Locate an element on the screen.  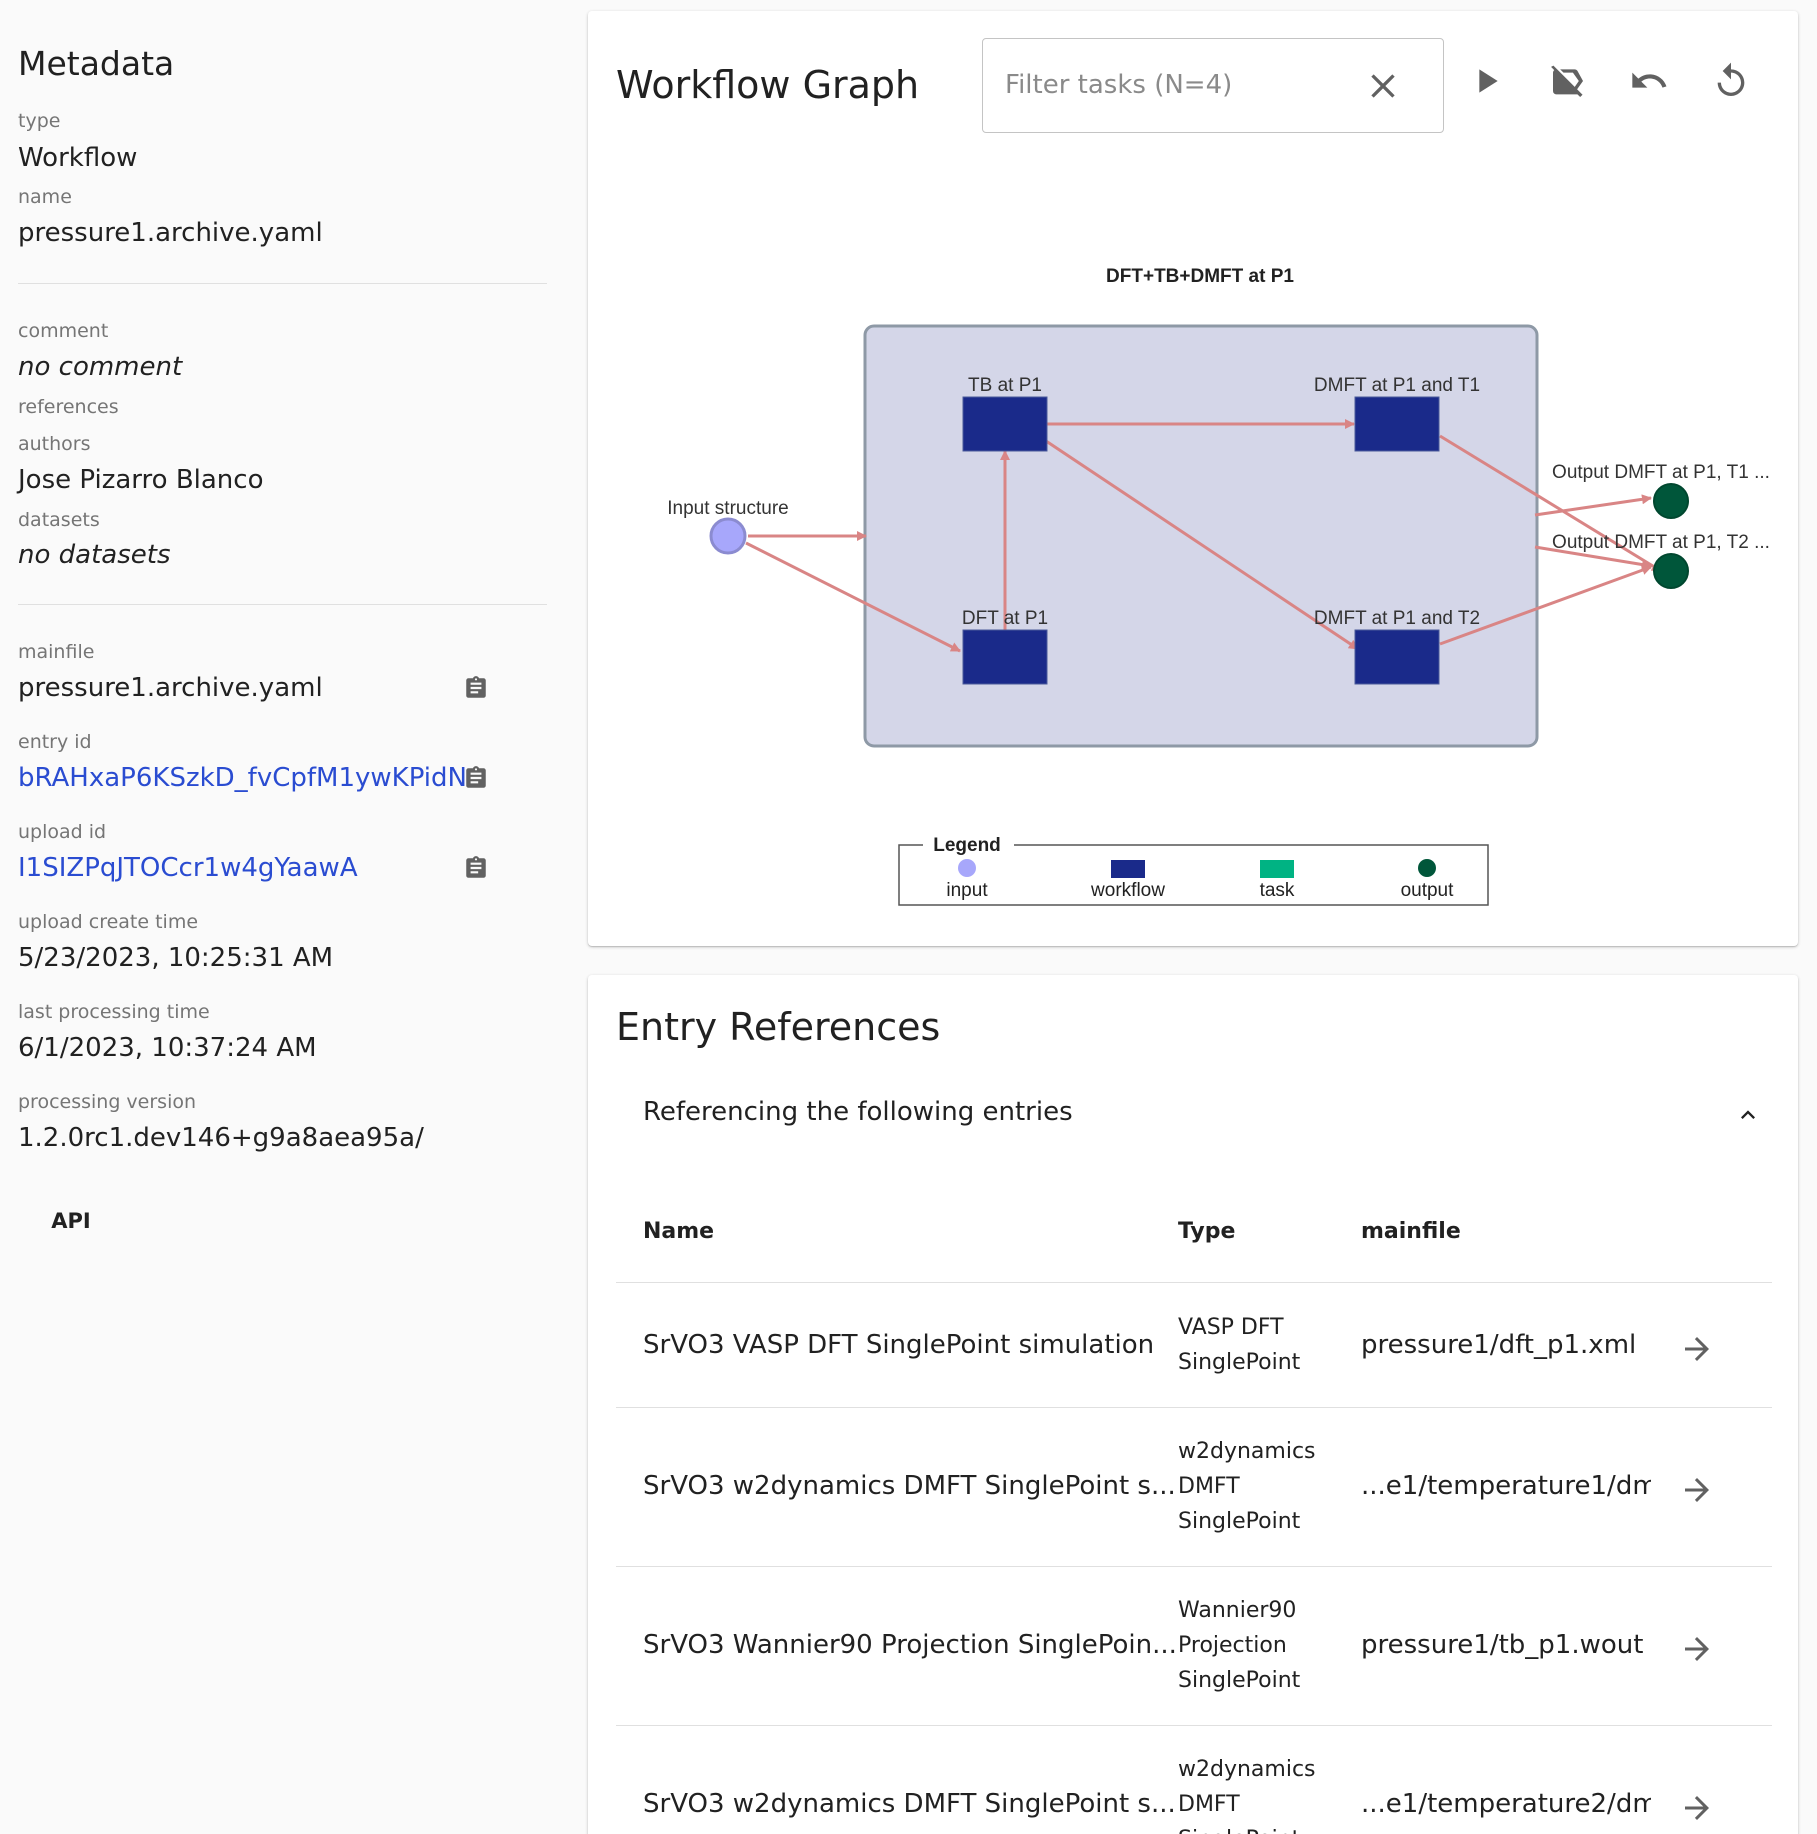
upload-id-label: upload id is located at coordinates (62, 832).